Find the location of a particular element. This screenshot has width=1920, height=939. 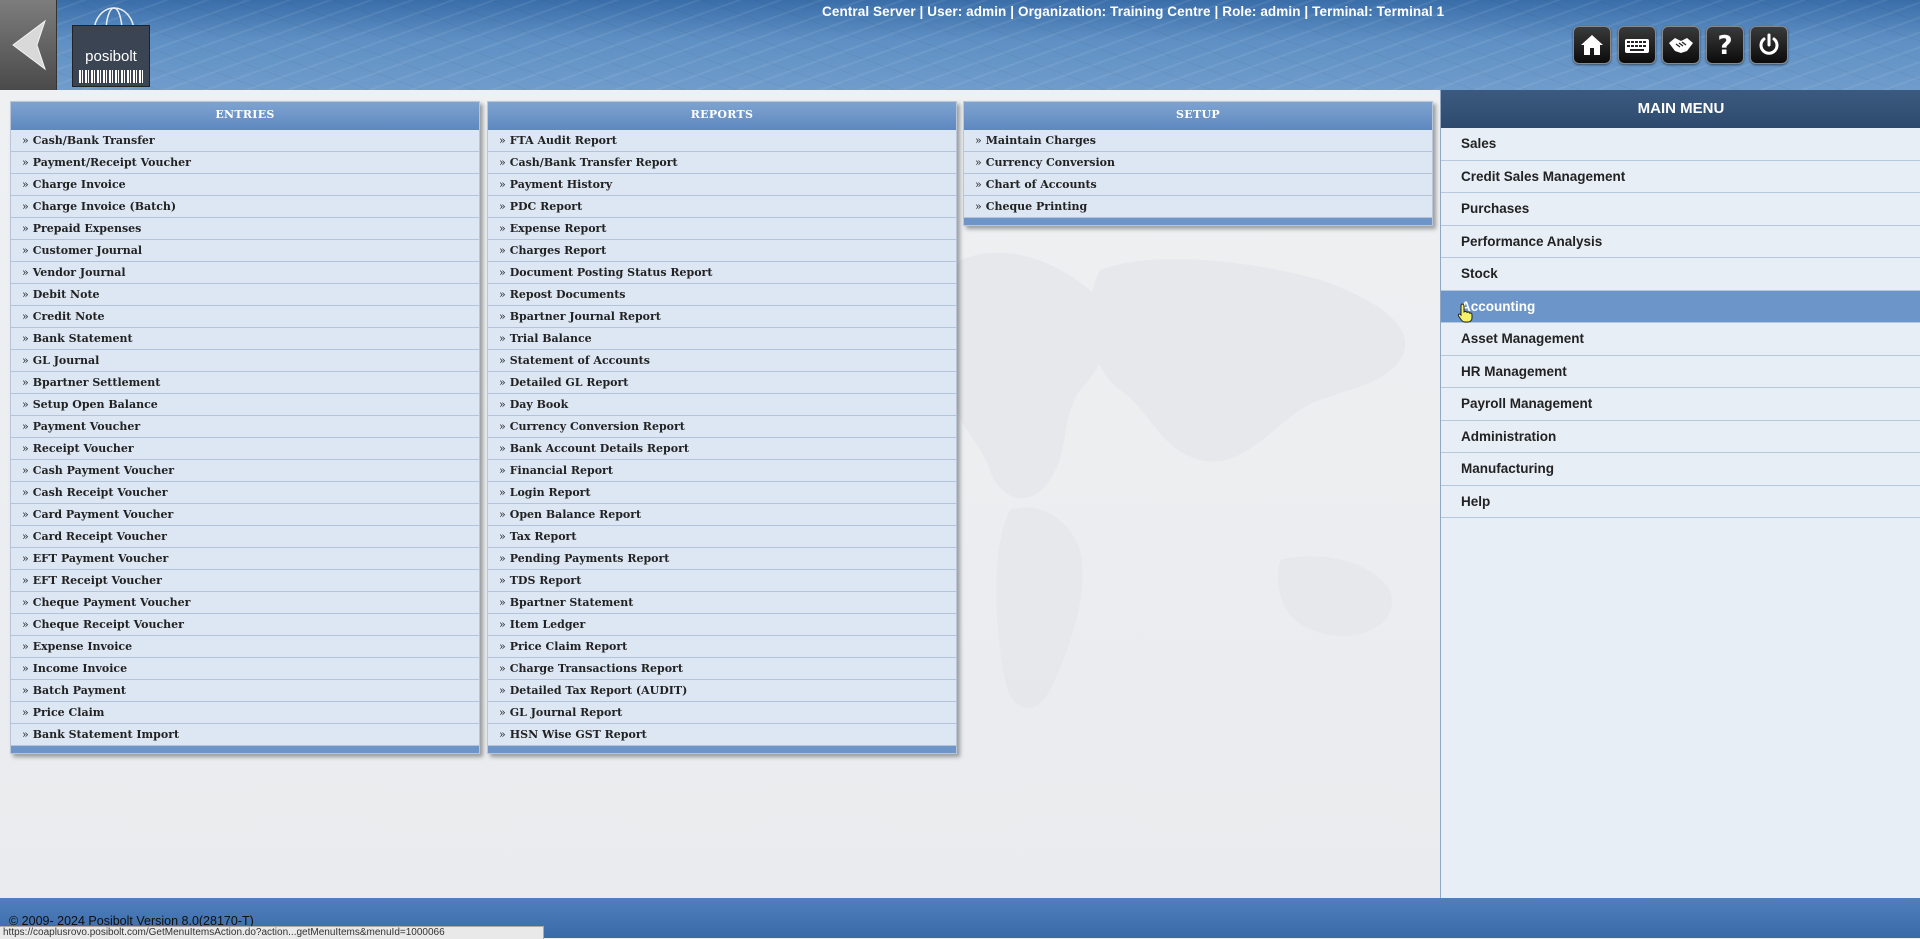

home-icon is located at coordinates (1592, 45).